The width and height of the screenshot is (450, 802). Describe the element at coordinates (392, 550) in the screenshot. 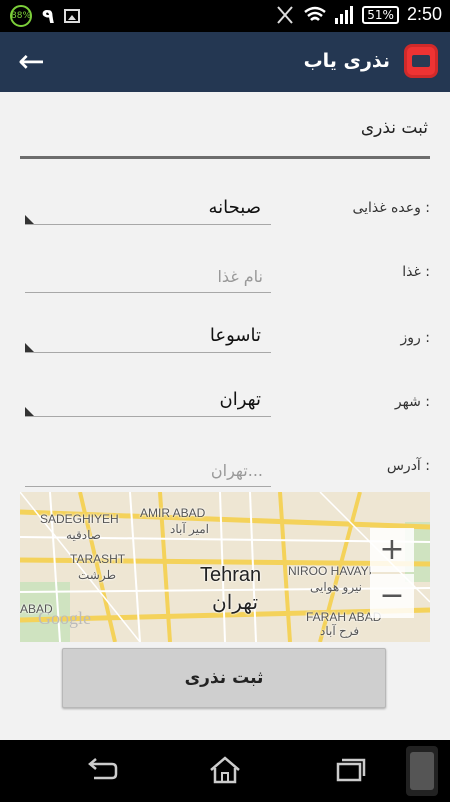

I see `zoom-in-button: +` at that location.